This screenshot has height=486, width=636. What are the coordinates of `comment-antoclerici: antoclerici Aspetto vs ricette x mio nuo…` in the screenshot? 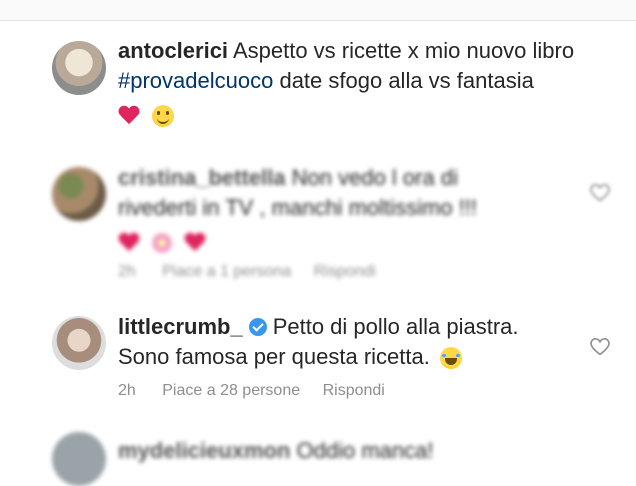 It's located at (346, 83).